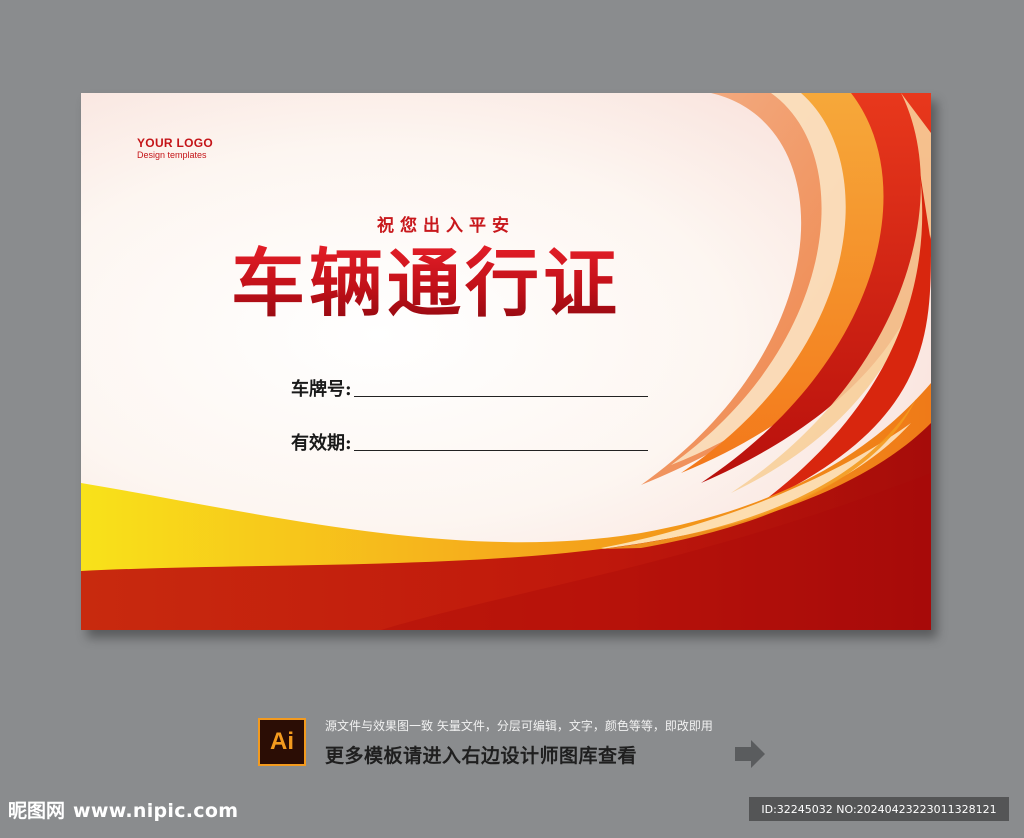 Image resolution: width=1024 pixels, height=838 pixels. What do you see at coordinates (321, 443) in the screenshot?
I see `validity-label: 有效期:` at bounding box center [321, 443].